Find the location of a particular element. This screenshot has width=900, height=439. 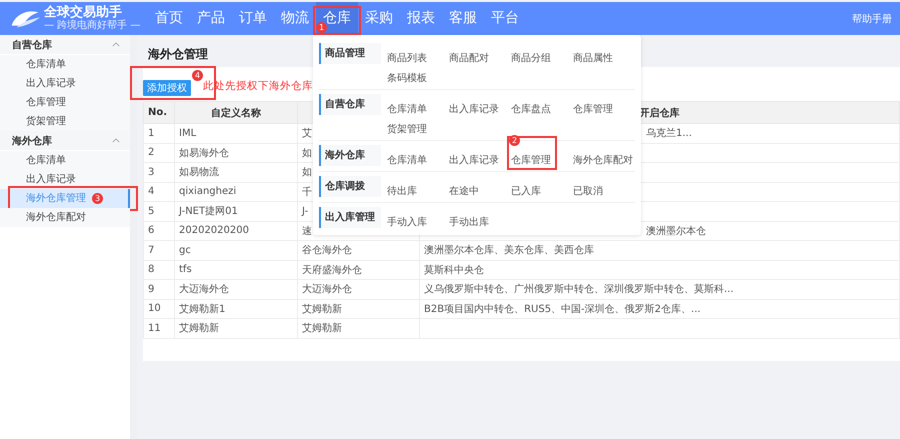

page-title: 海外仓管理 is located at coordinates (178, 54).